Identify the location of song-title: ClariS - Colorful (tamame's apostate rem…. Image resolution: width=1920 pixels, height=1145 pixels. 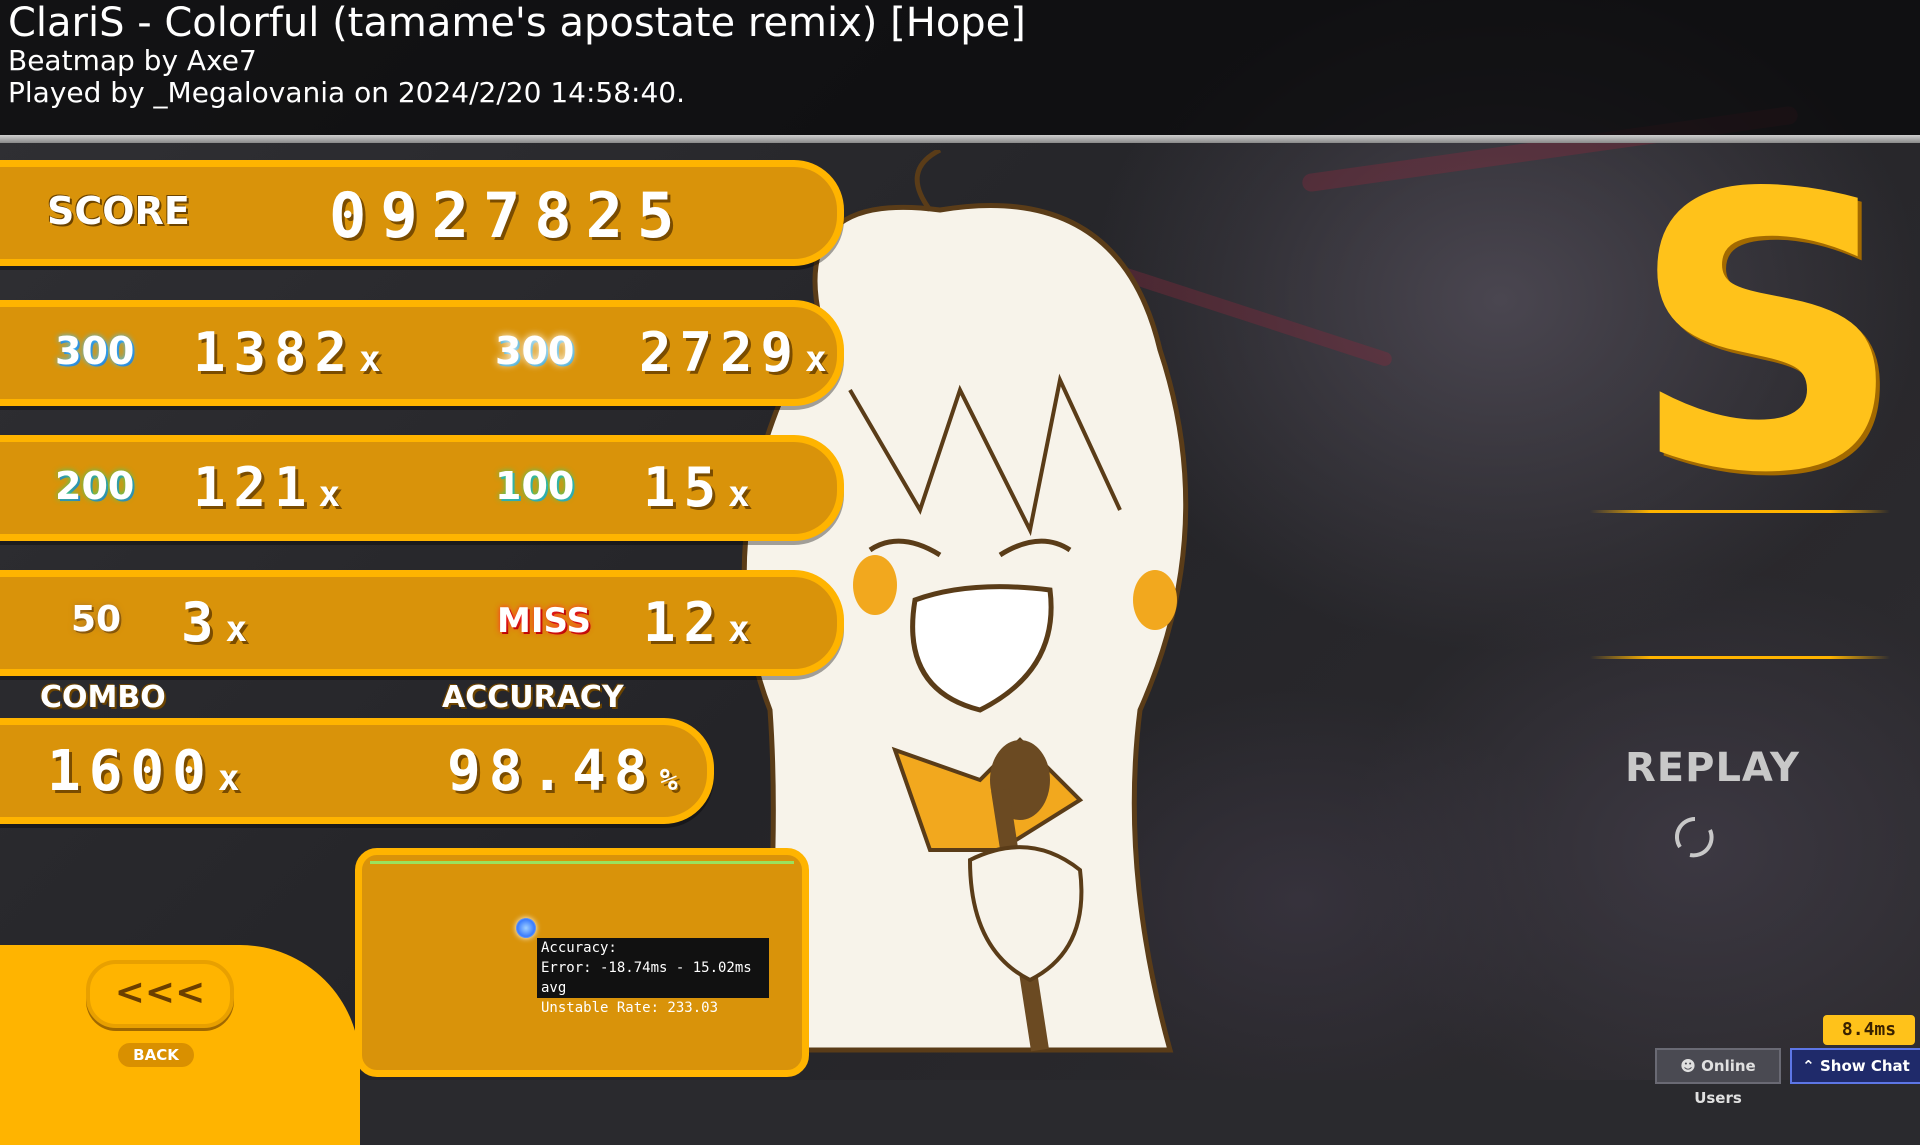
(517, 23).